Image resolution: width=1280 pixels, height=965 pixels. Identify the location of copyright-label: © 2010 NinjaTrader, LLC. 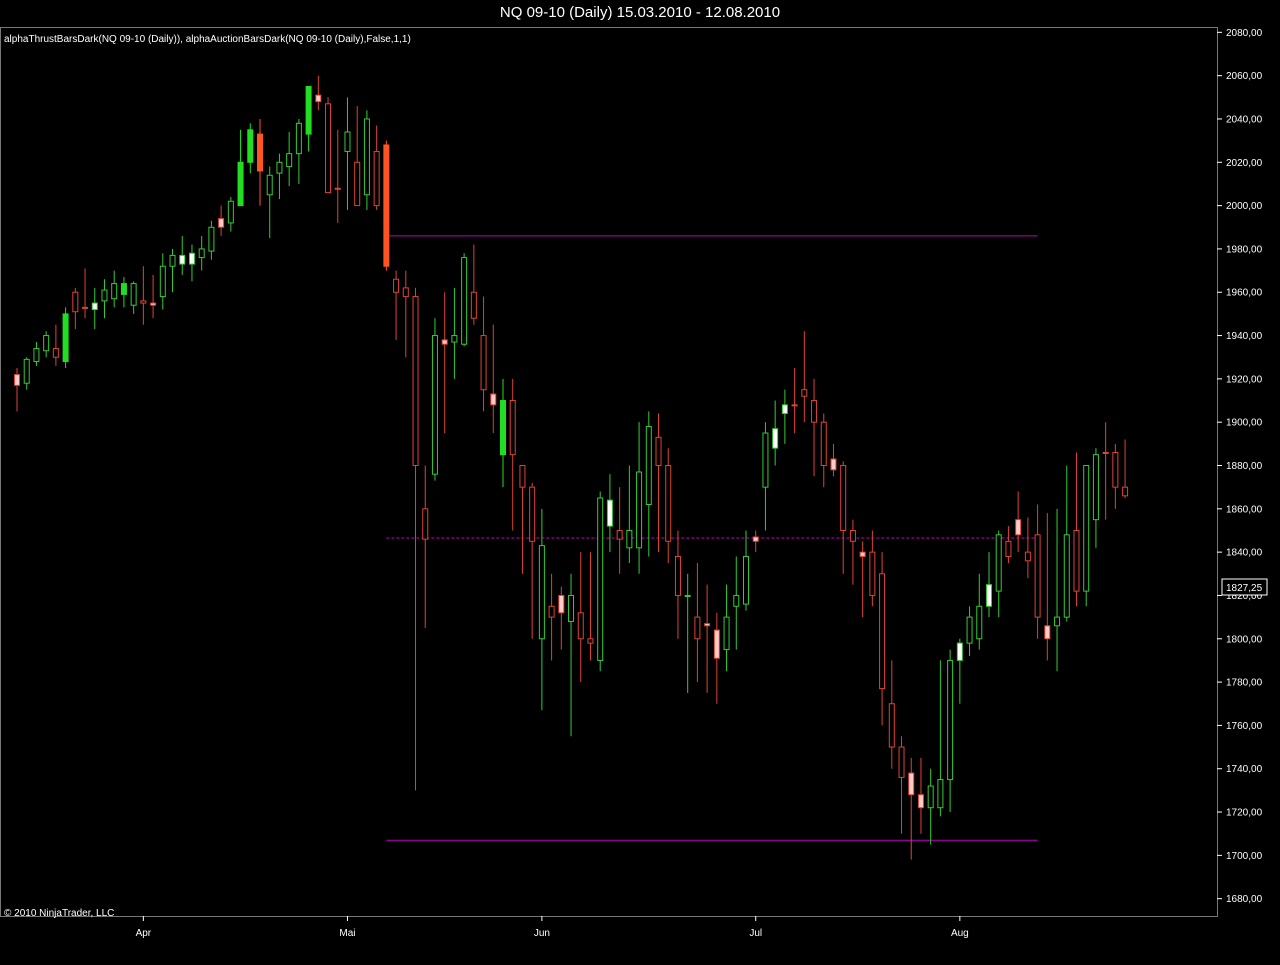
(59, 913).